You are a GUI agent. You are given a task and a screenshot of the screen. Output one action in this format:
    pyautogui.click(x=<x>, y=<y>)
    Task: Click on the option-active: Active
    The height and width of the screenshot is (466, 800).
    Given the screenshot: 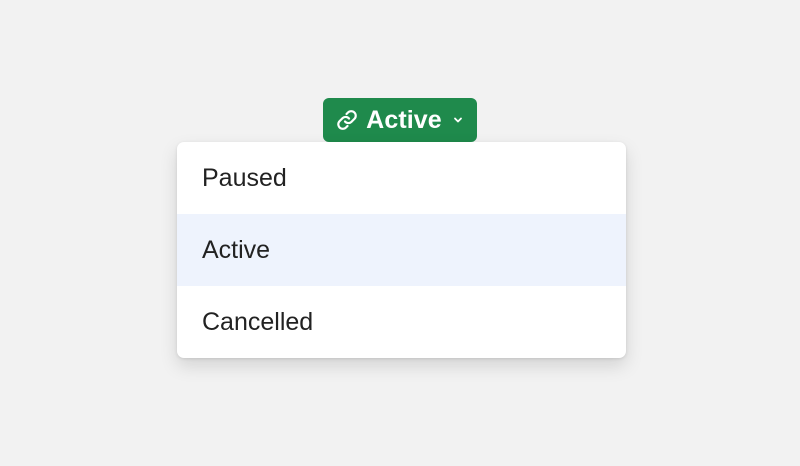 What is the action you would take?
    pyautogui.click(x=401, y=250)
    